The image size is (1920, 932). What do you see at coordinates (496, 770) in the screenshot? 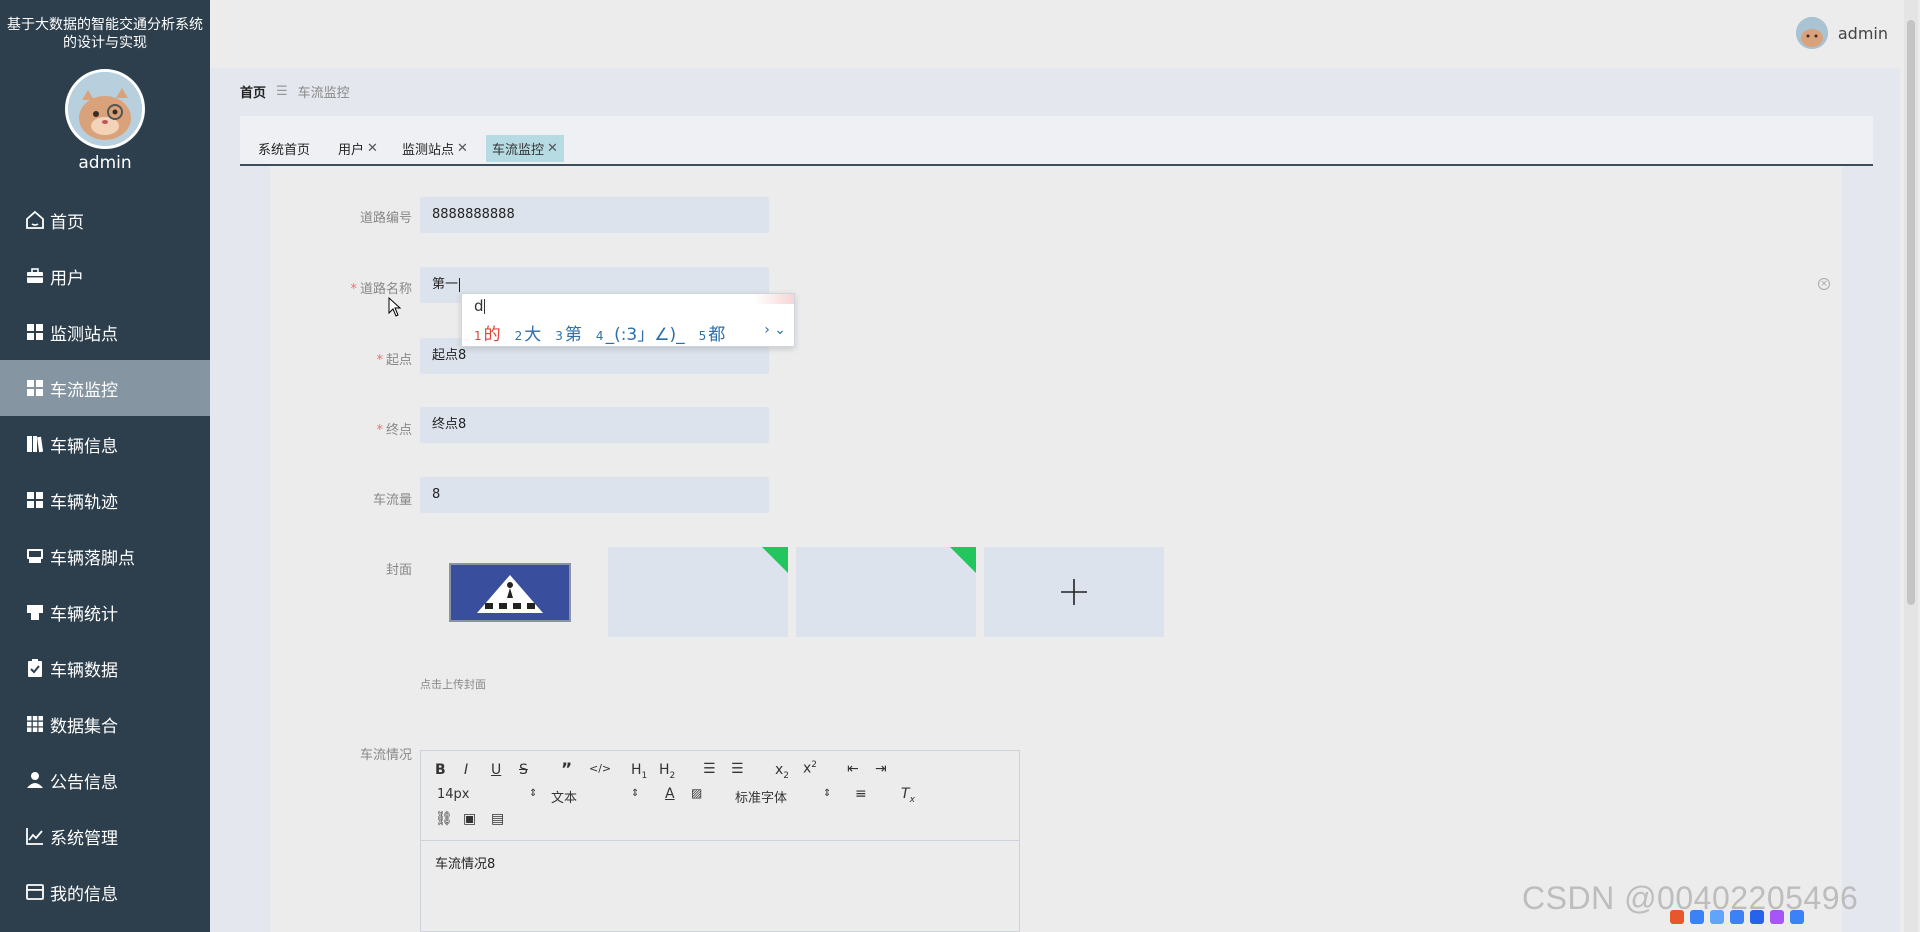
I see `underline-icon: U` at bounding box center [496, 770].